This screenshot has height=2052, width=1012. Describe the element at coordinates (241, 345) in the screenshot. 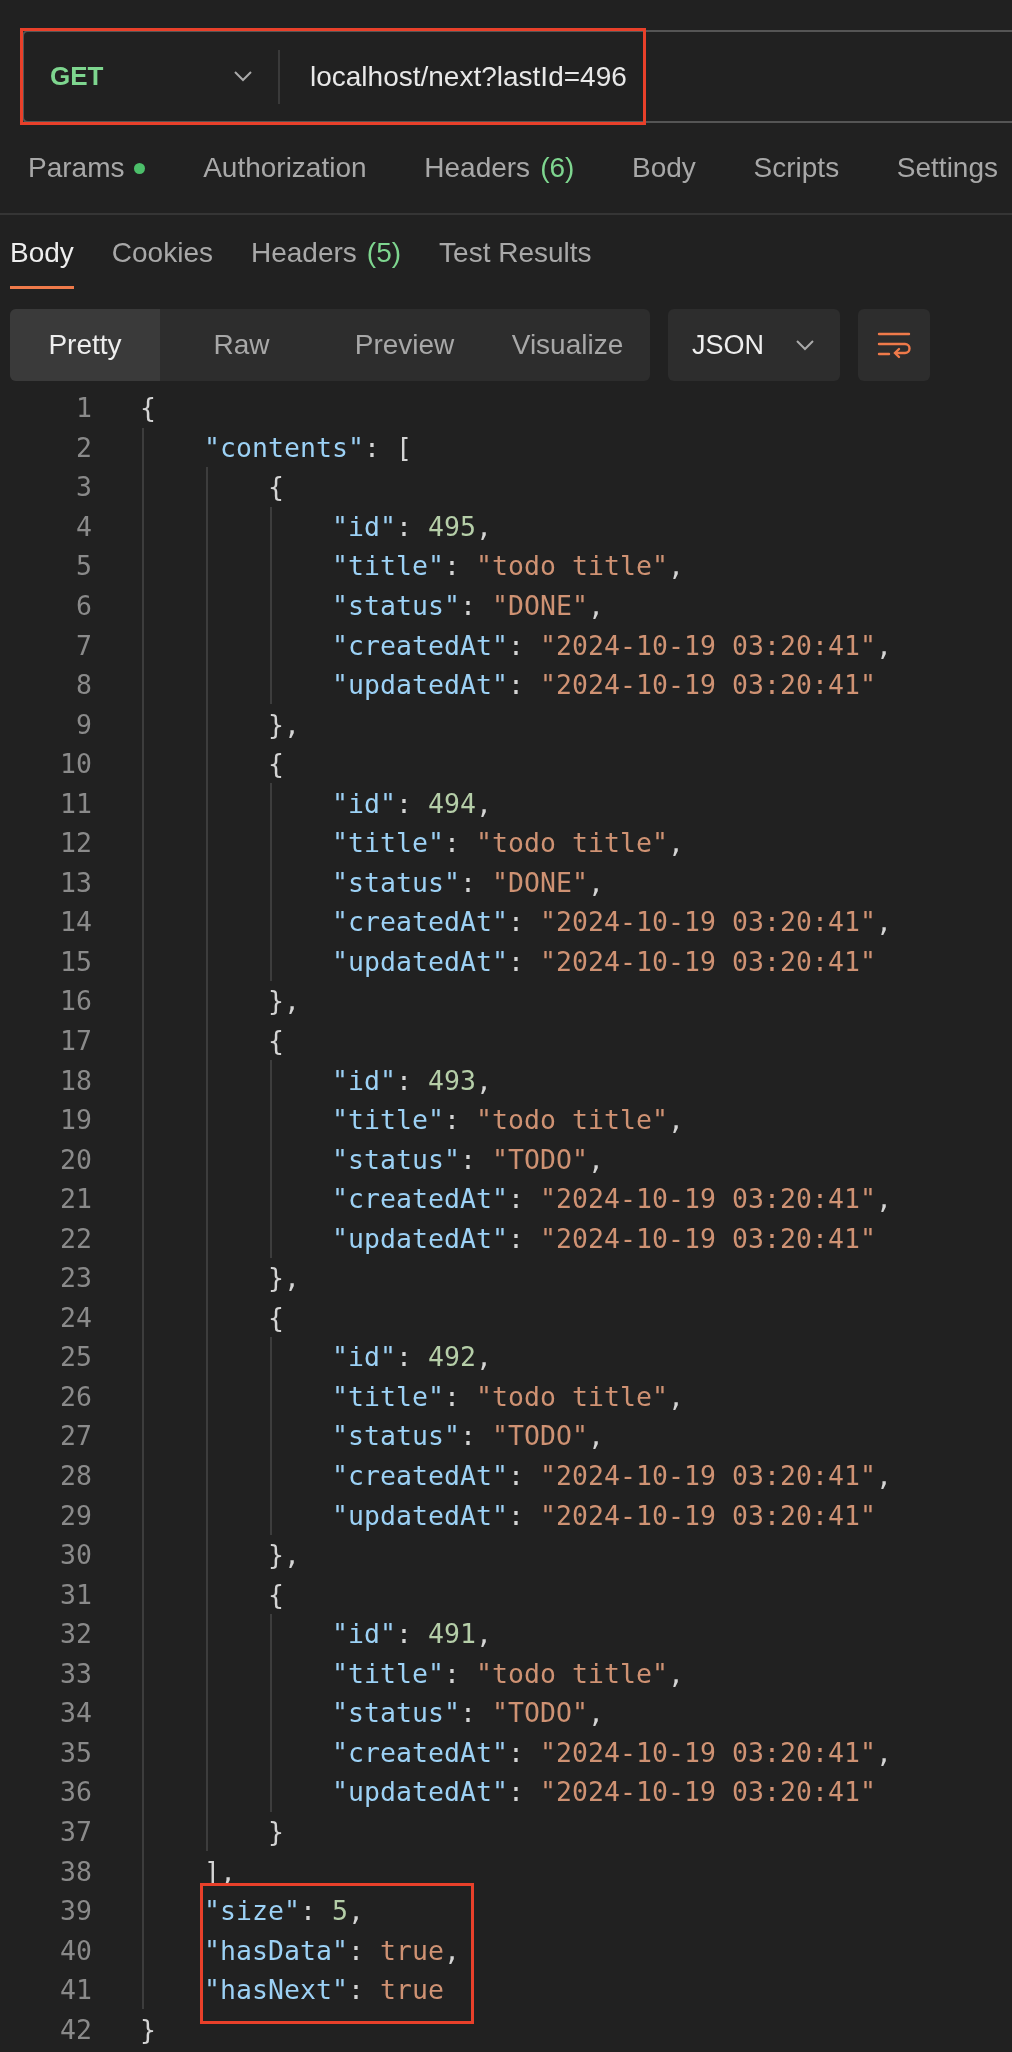

I see `view-mode-button: Raw` at that location.